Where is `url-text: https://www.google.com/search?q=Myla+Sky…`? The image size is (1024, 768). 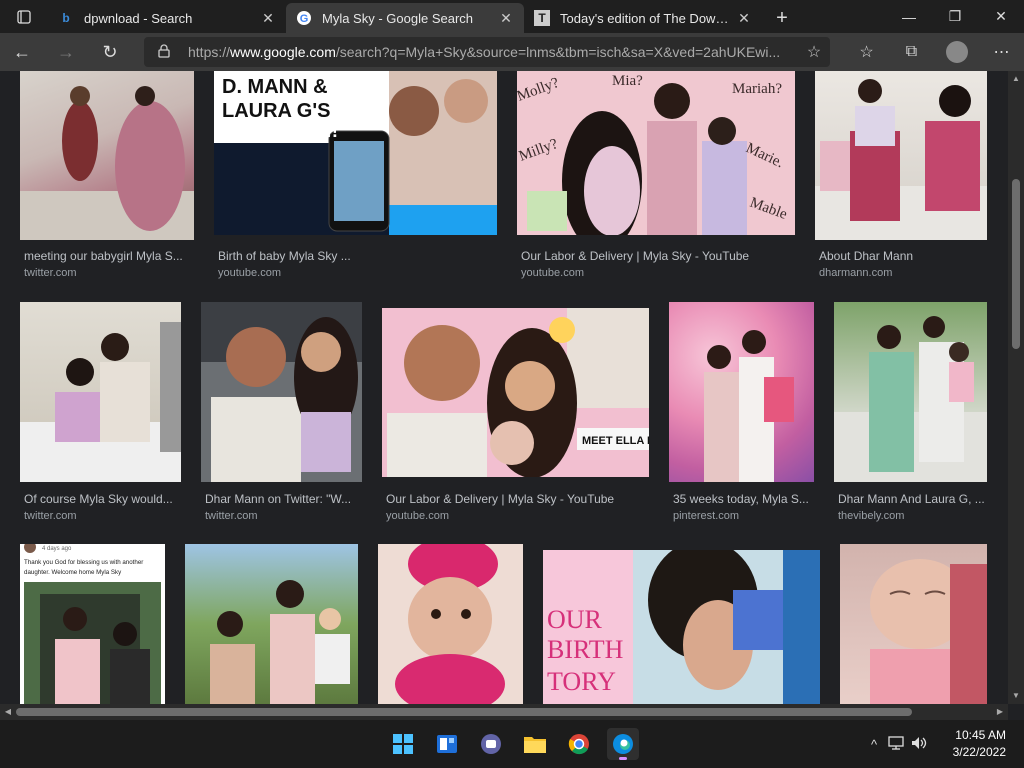 url-text: https://www.google.com/search?q=Myla+Sky… is located at coordinates (493, 52).